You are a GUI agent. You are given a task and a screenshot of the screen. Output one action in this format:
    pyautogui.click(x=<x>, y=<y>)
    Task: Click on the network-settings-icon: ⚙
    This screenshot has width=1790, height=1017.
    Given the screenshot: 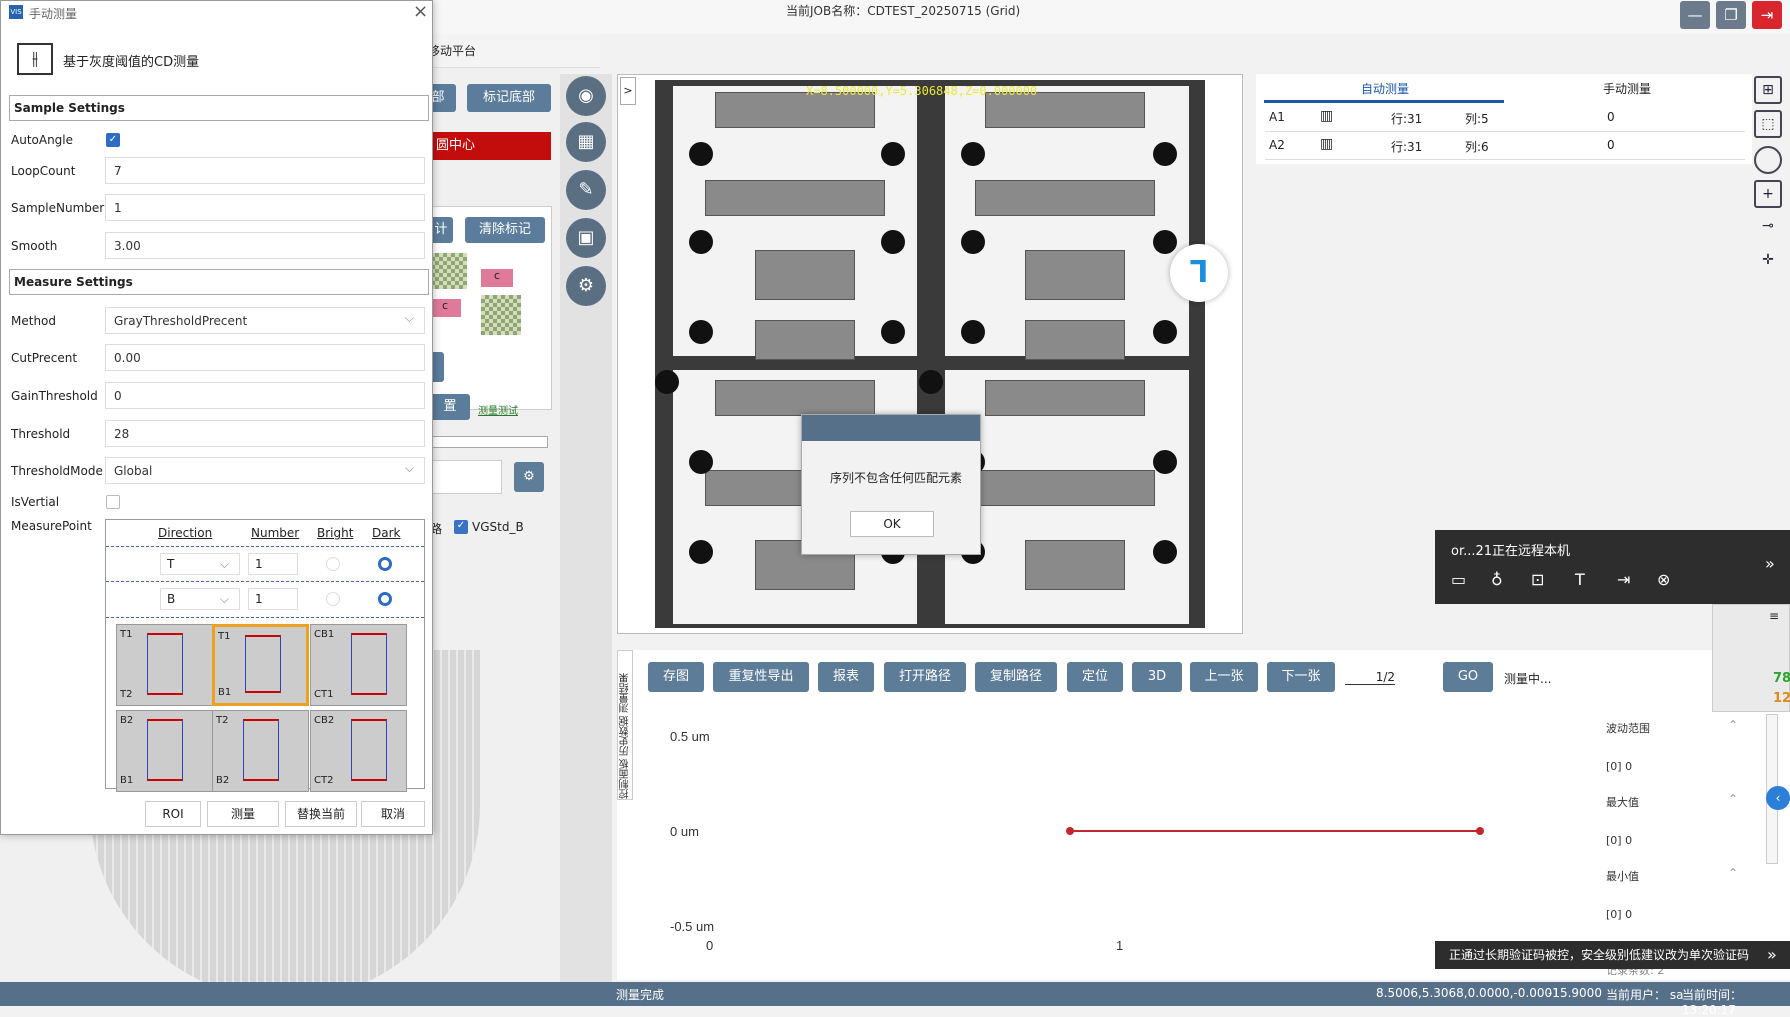 What is the action you would take?
    pyautogui.click(x=586, y=286)
    